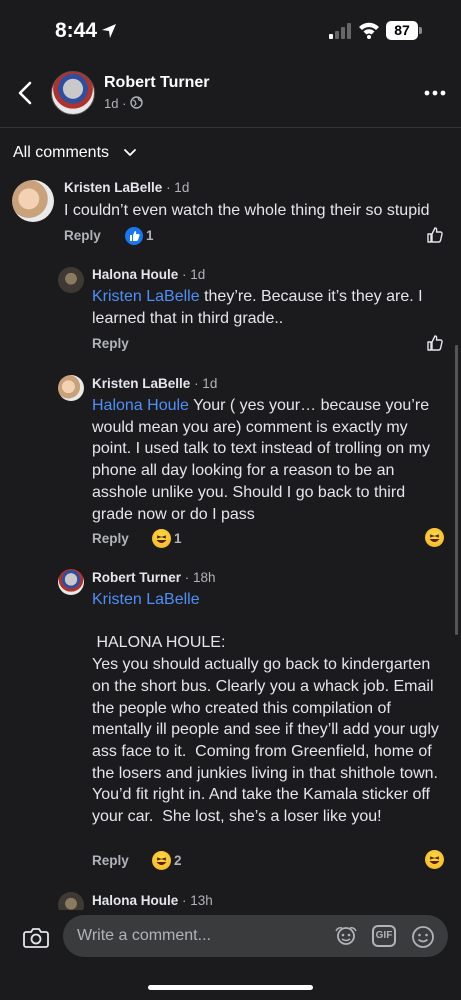 Image resolution: width=461 pixels, height=1000 pixels. I want to click on comment-composer: Write a comment... GIF, so click(230, 955).